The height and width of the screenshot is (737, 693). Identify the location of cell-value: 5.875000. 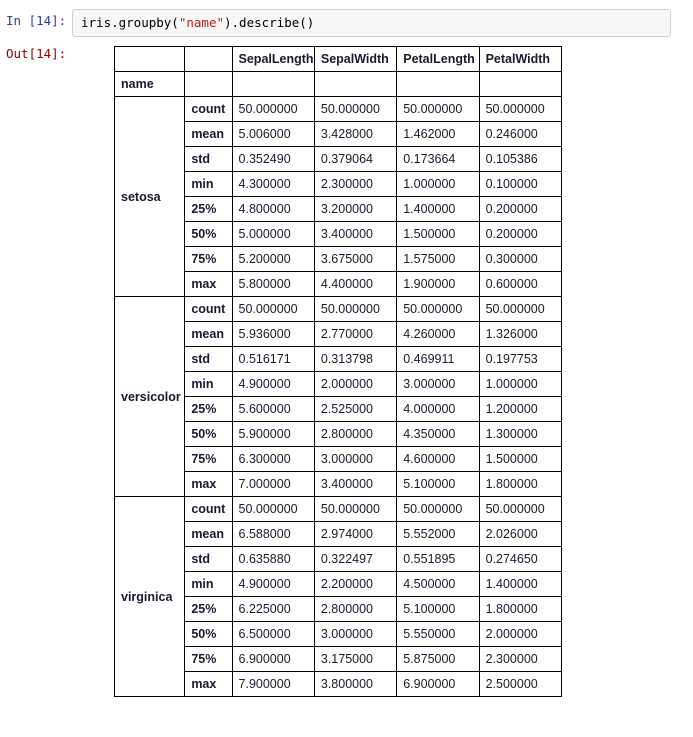
(438, 659).